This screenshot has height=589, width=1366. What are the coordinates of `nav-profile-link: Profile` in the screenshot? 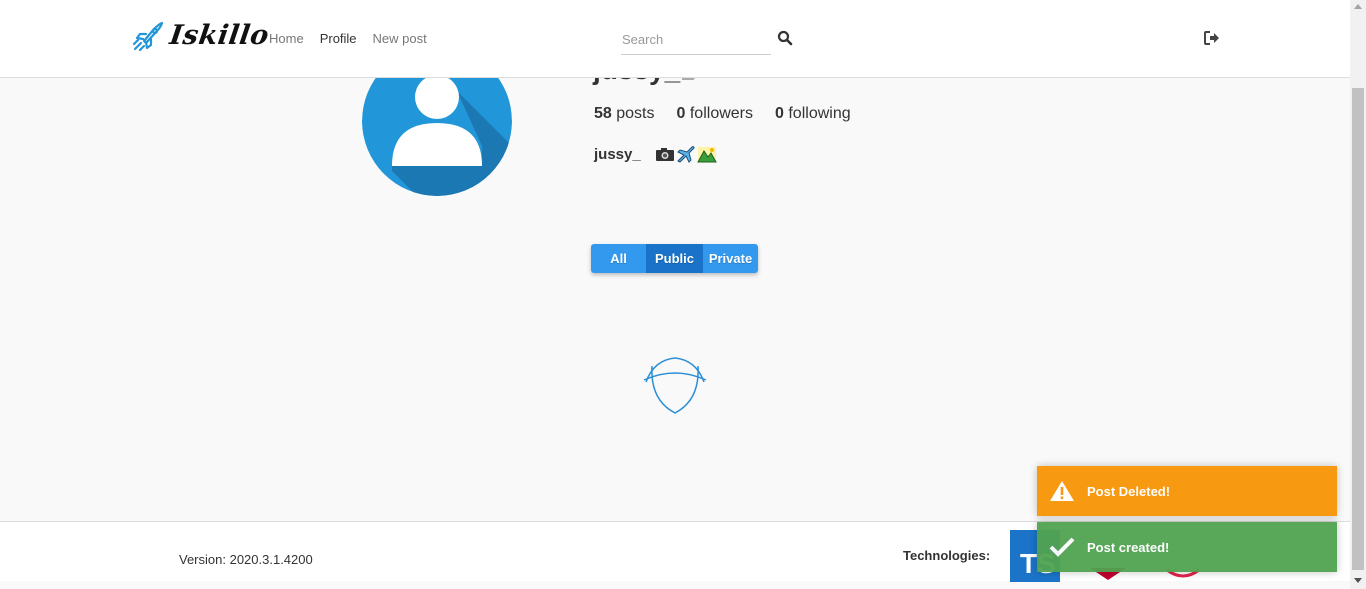 It's located at (338, 38).